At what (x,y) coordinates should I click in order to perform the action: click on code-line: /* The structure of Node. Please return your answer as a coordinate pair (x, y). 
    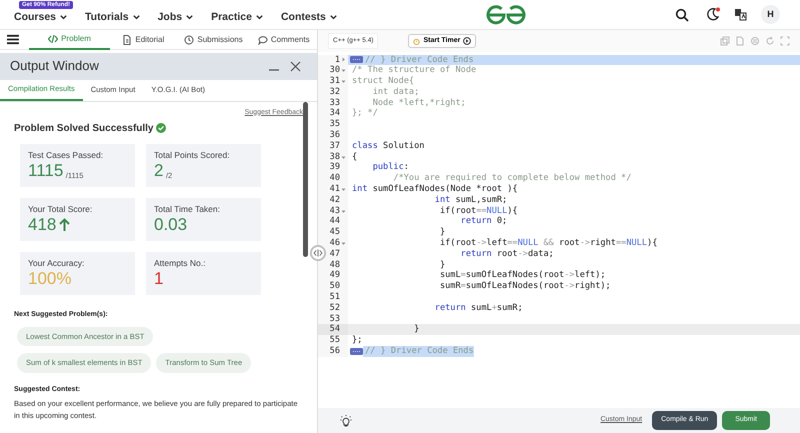
    Looking at the image, I should click on (413, 70).